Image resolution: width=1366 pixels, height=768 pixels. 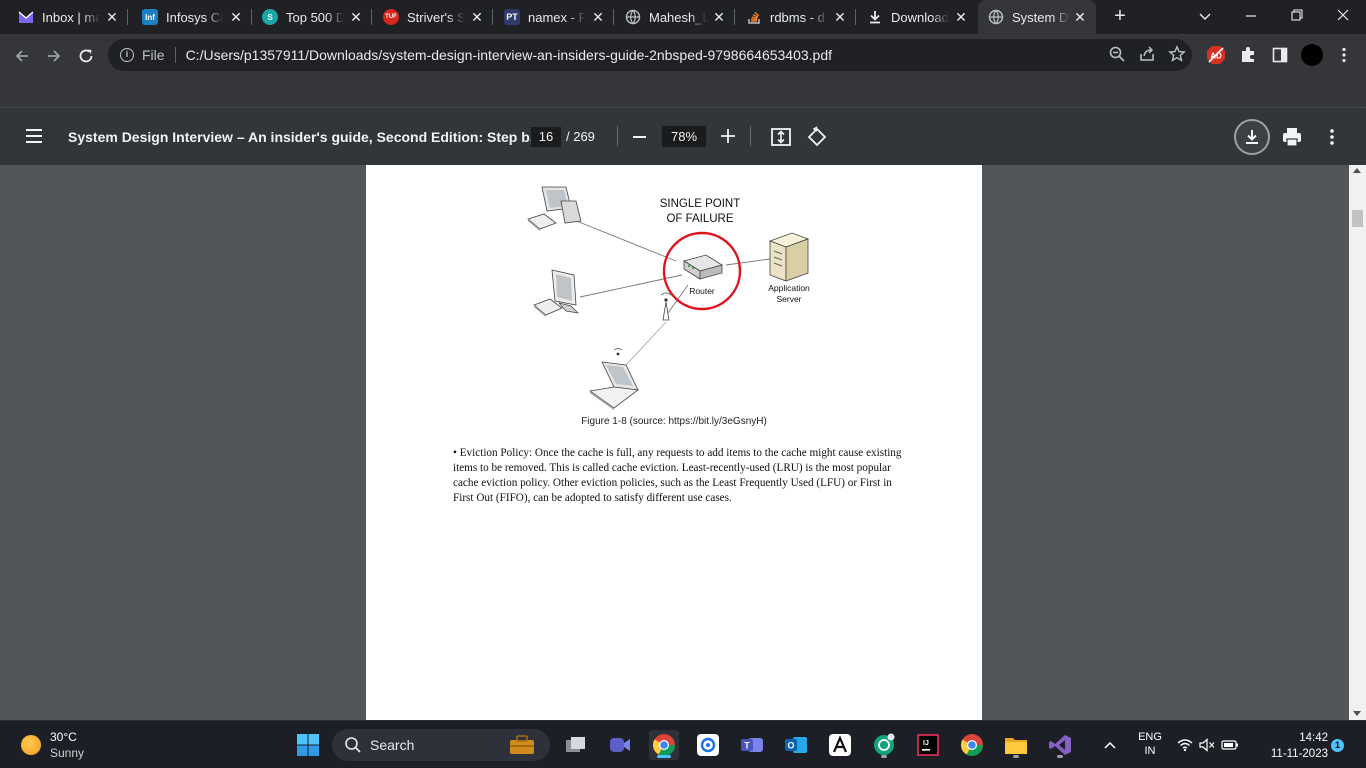 I want to click on share-icon, so click(x=1147, y=54).